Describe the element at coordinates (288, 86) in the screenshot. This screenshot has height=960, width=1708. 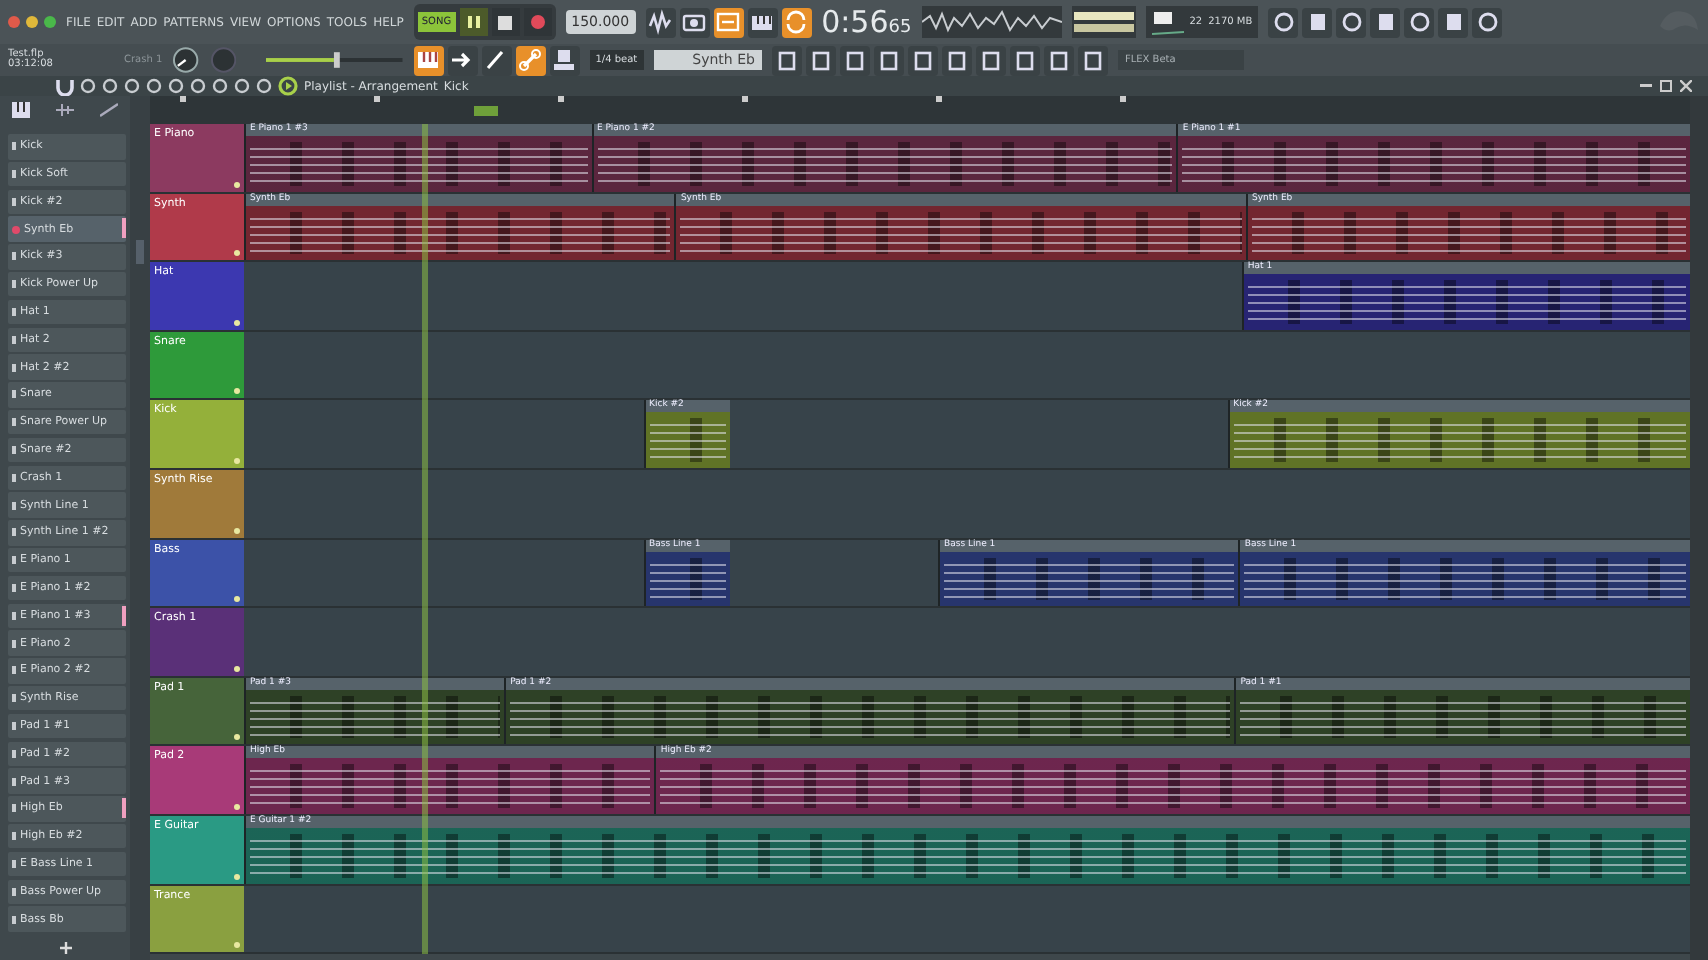
I see `playlist-icon` at that location.